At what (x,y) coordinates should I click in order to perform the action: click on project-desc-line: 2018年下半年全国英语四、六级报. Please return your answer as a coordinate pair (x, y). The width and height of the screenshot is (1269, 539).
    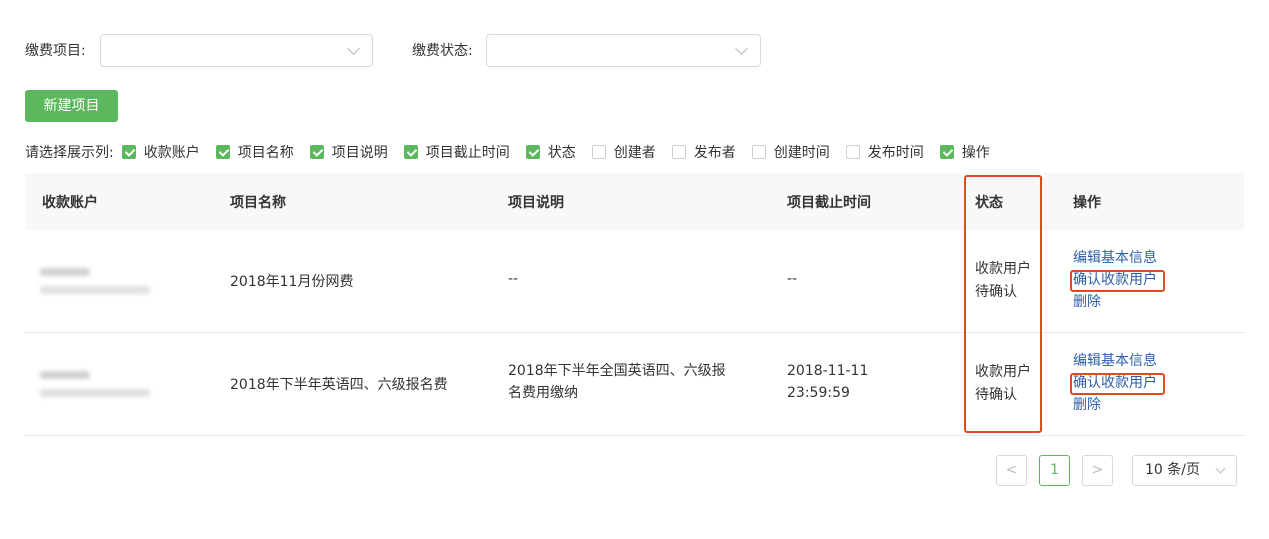
    Looking at the image, I should click on (617, 371).